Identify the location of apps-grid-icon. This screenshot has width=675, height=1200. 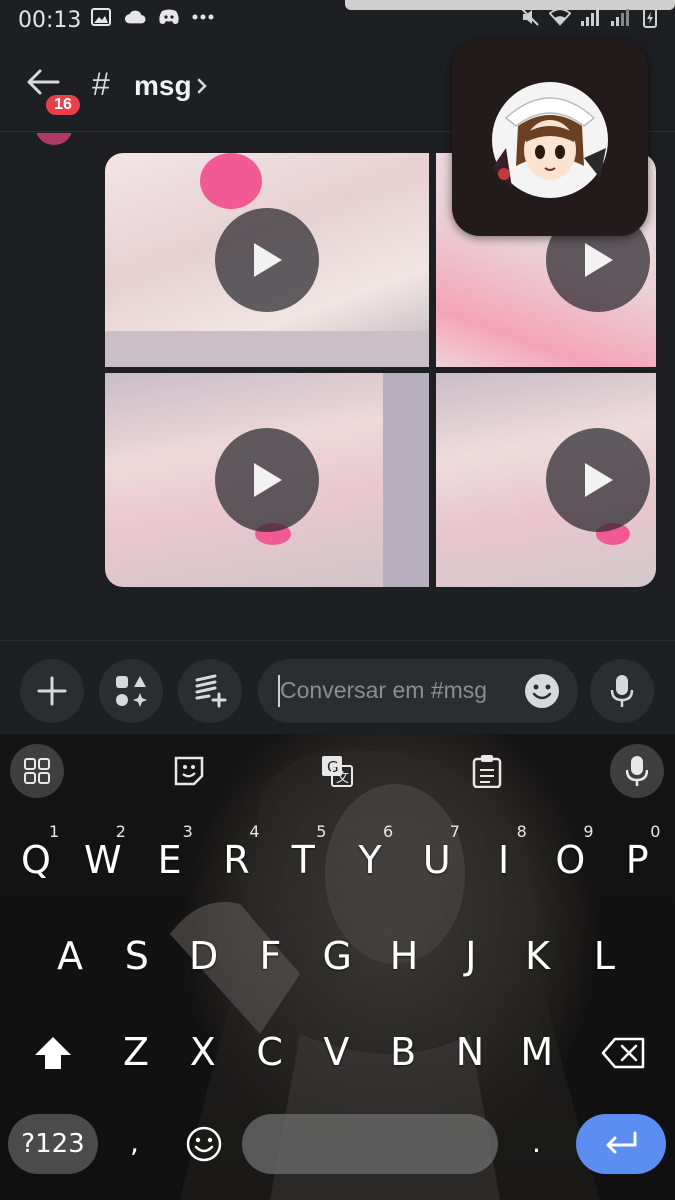
(37, 771).